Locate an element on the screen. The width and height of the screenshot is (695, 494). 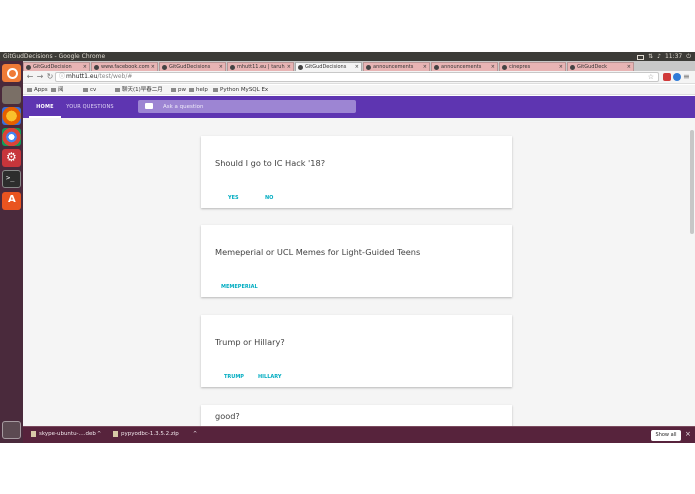
chrome-icon is located at coordinates (11, 137).